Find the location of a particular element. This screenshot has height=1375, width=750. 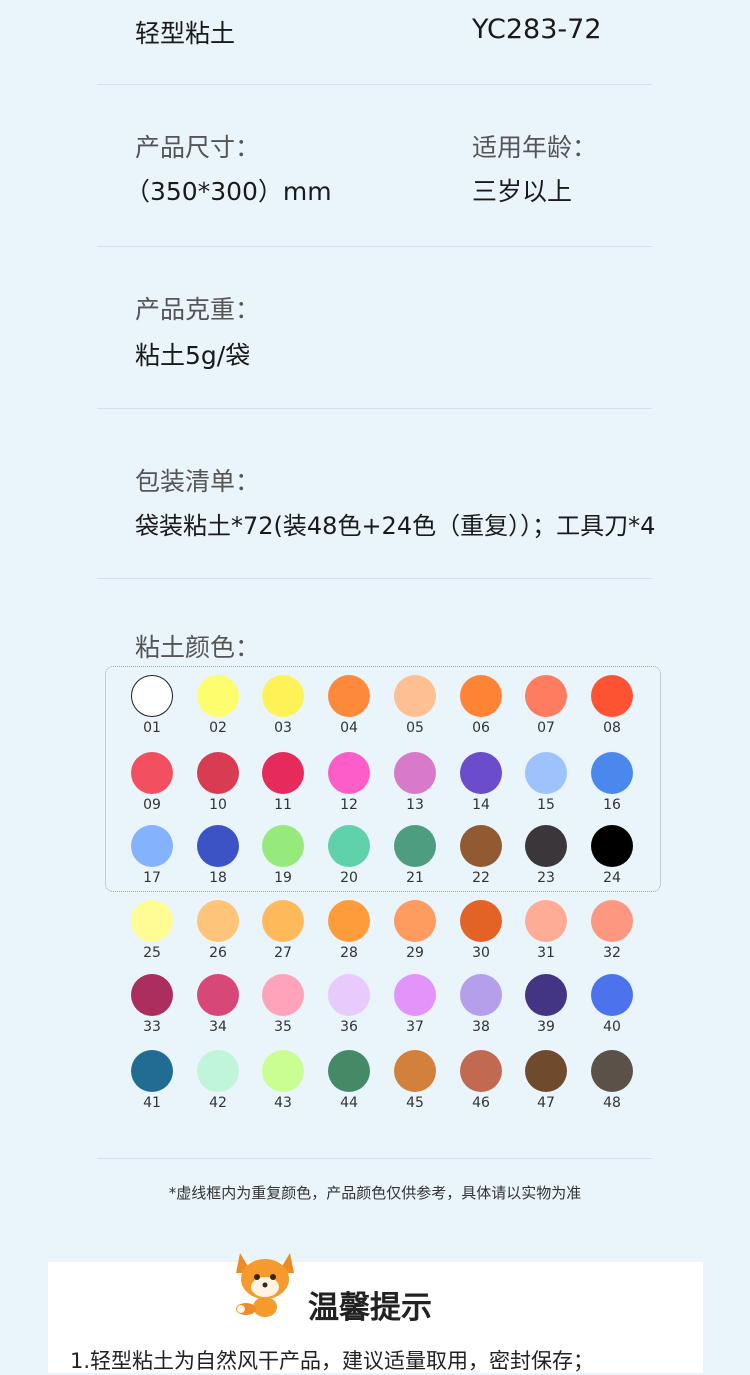

color-swatch-number: 01 is located at coordinates (152, 728).